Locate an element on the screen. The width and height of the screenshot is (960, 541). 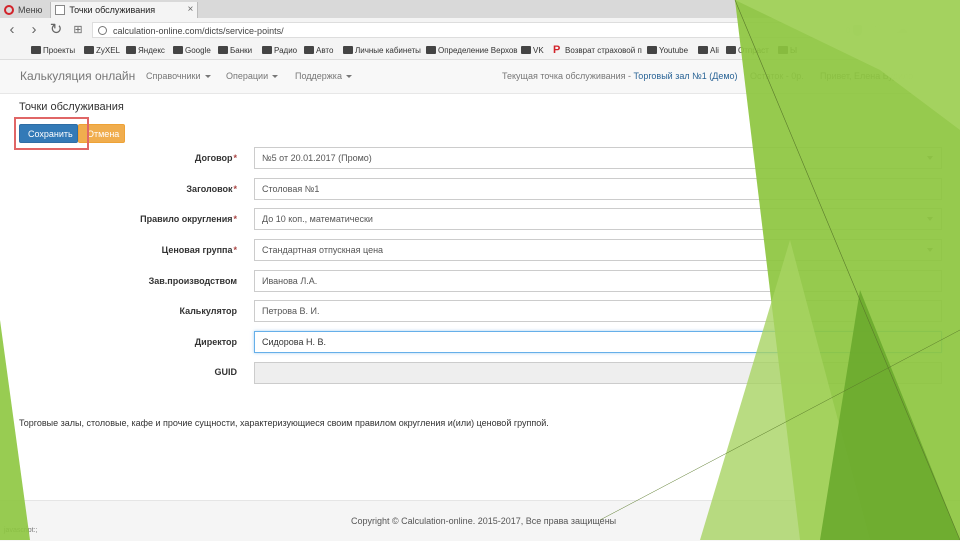
shield-icon is located at coordinates (857, 30).